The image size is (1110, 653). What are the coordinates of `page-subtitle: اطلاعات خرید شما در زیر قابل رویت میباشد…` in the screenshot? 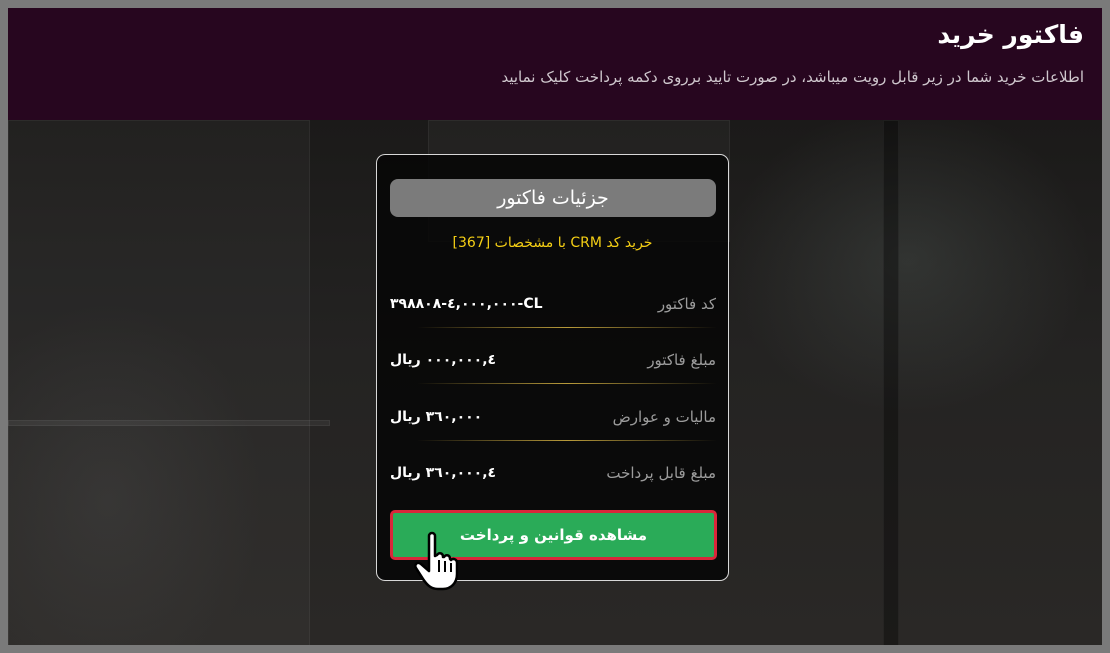 It's located at (792, 77).